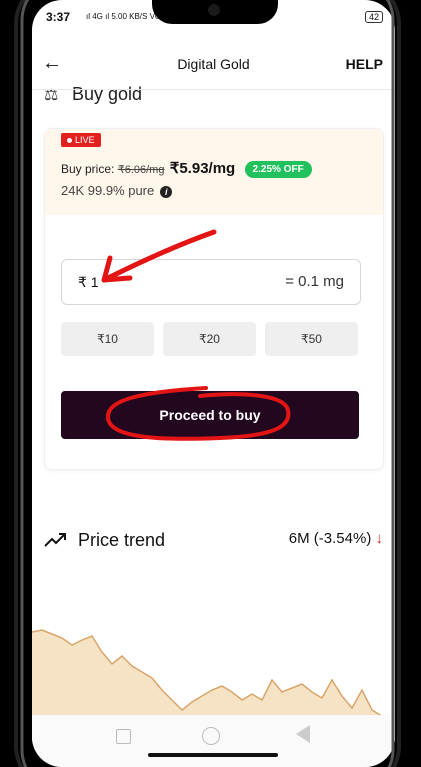  I want to click on trend-period-selector: 6M (-3.54%) ↓, so click(336, 538).